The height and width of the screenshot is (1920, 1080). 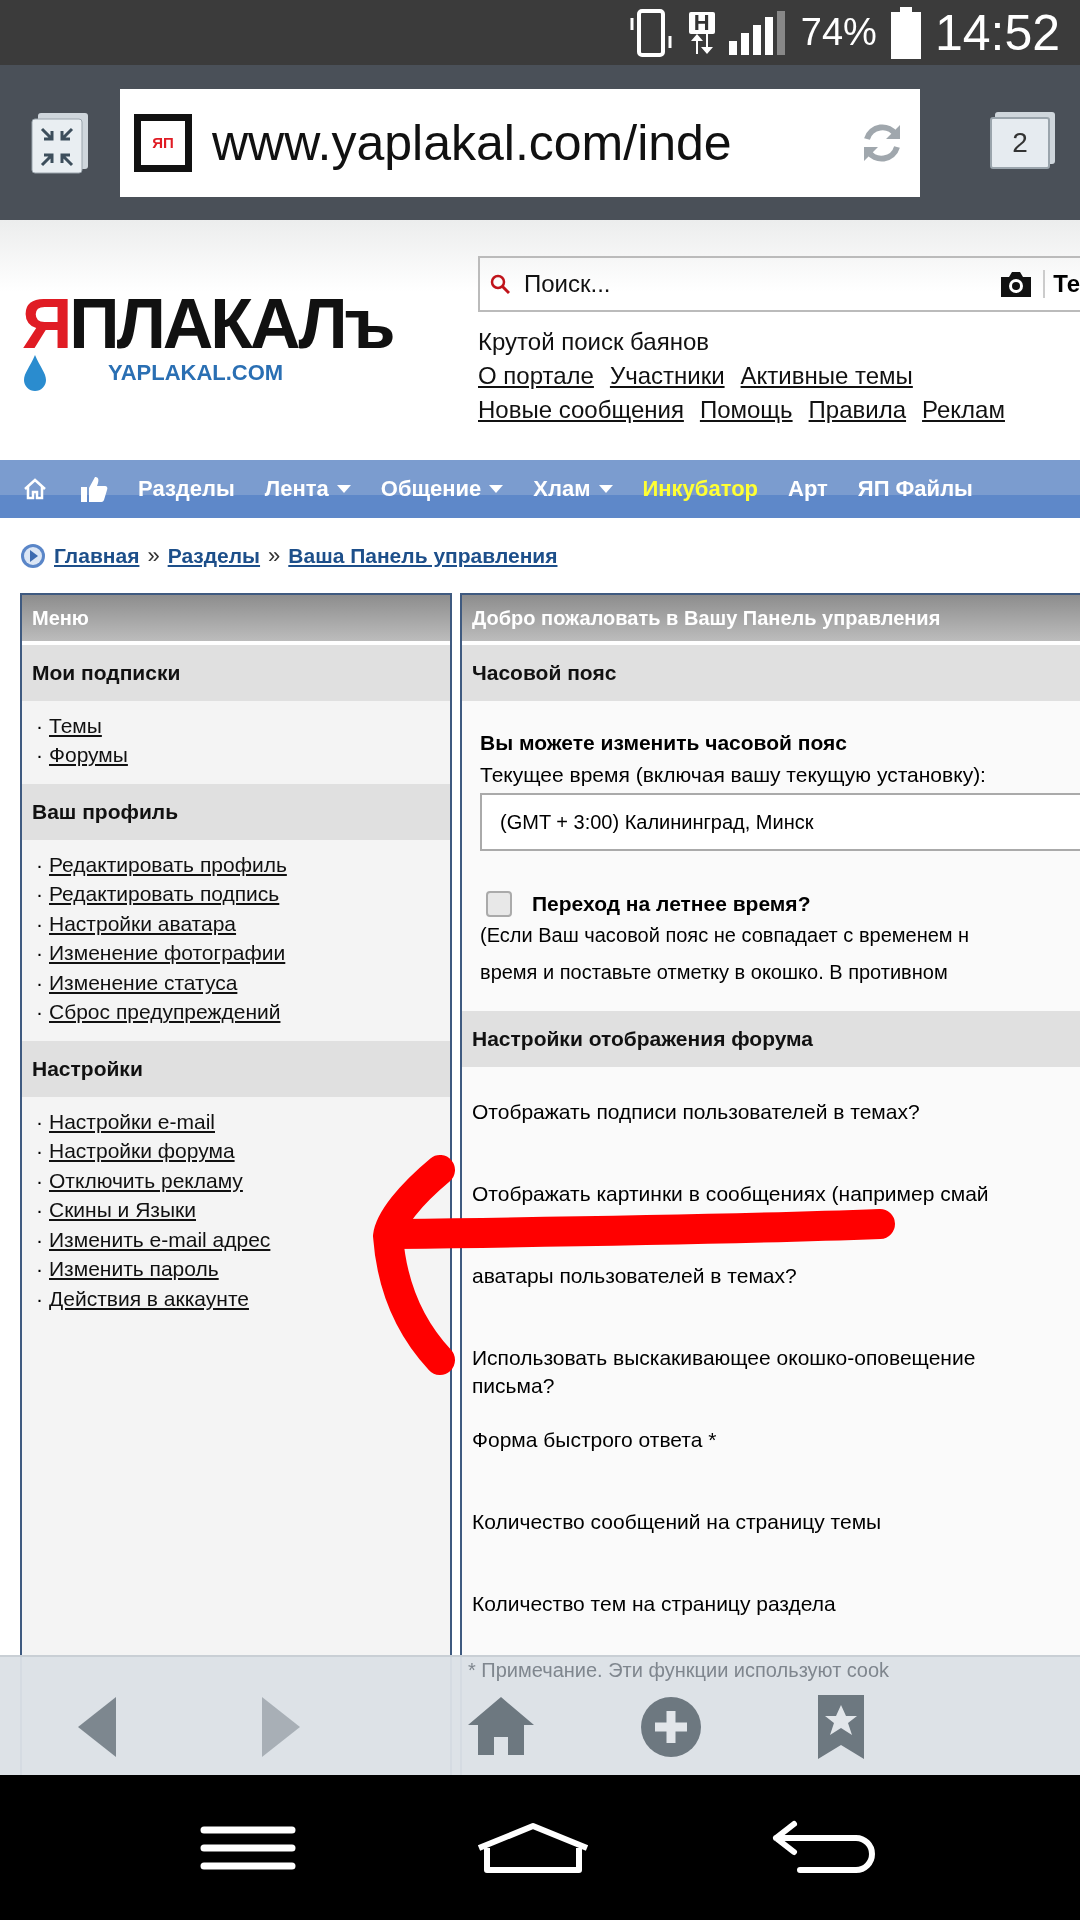 I want to click on header-link: О портале, so click(x=536, y=376).